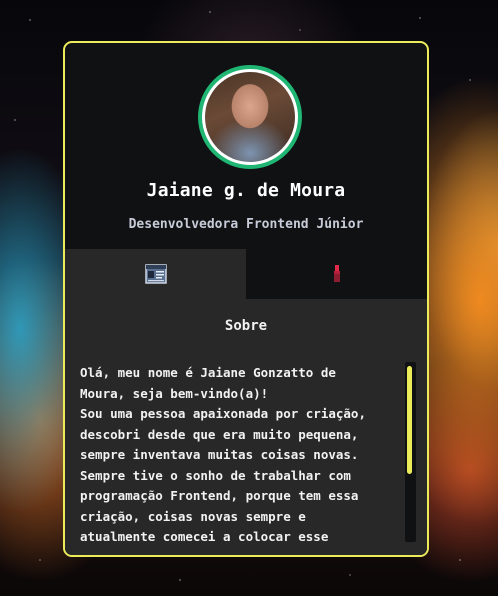 This screenshot has height=596, width=498. Describe the element at coordinates (246, 326) in the screenshot. I see `section-title: Sobre` at that location.